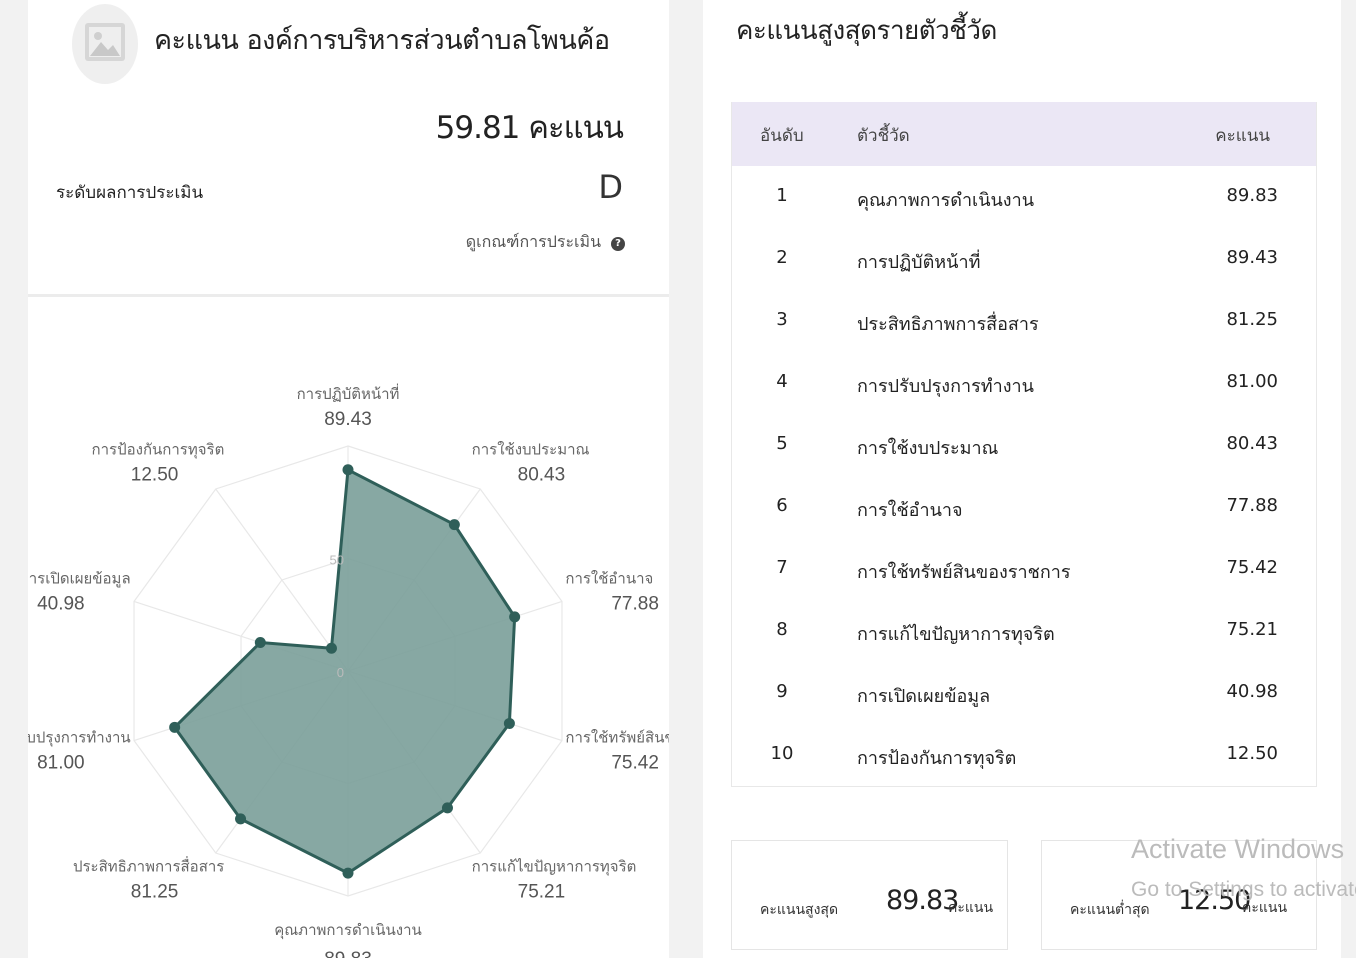 The height and width of the screenshot is (958, 1356). I want to click on radar-value-label: 81.00, so click(61, 763).